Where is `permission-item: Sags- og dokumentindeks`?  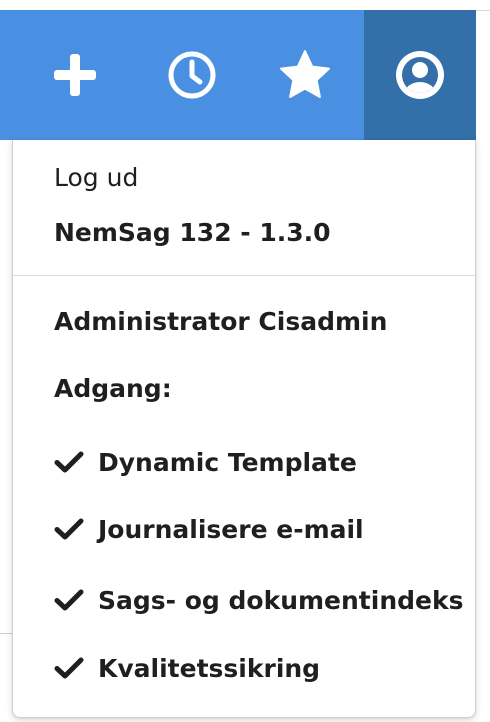
permission-item: Sags- og dokumentindeks is located at coordinates (258, 600).